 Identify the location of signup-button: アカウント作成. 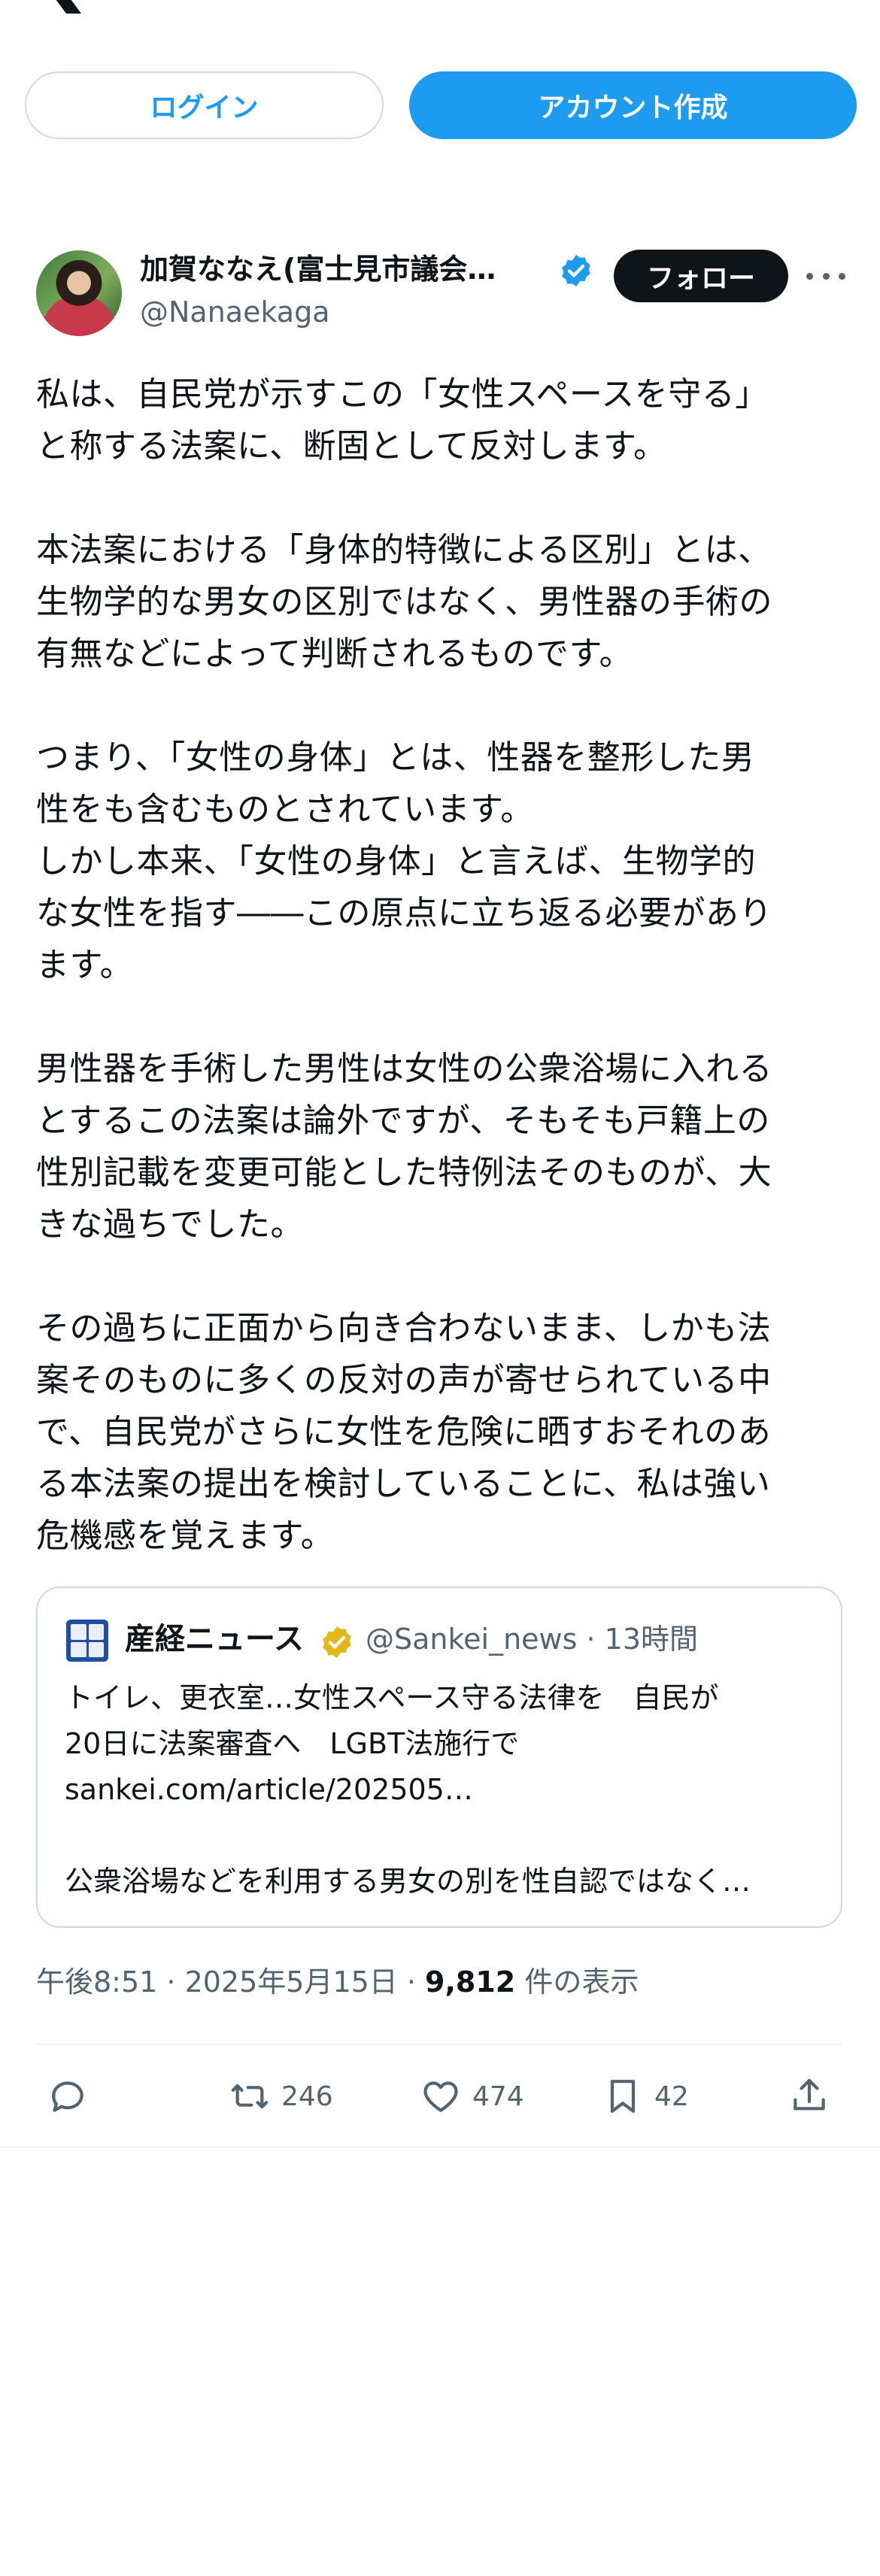
(633, 105).